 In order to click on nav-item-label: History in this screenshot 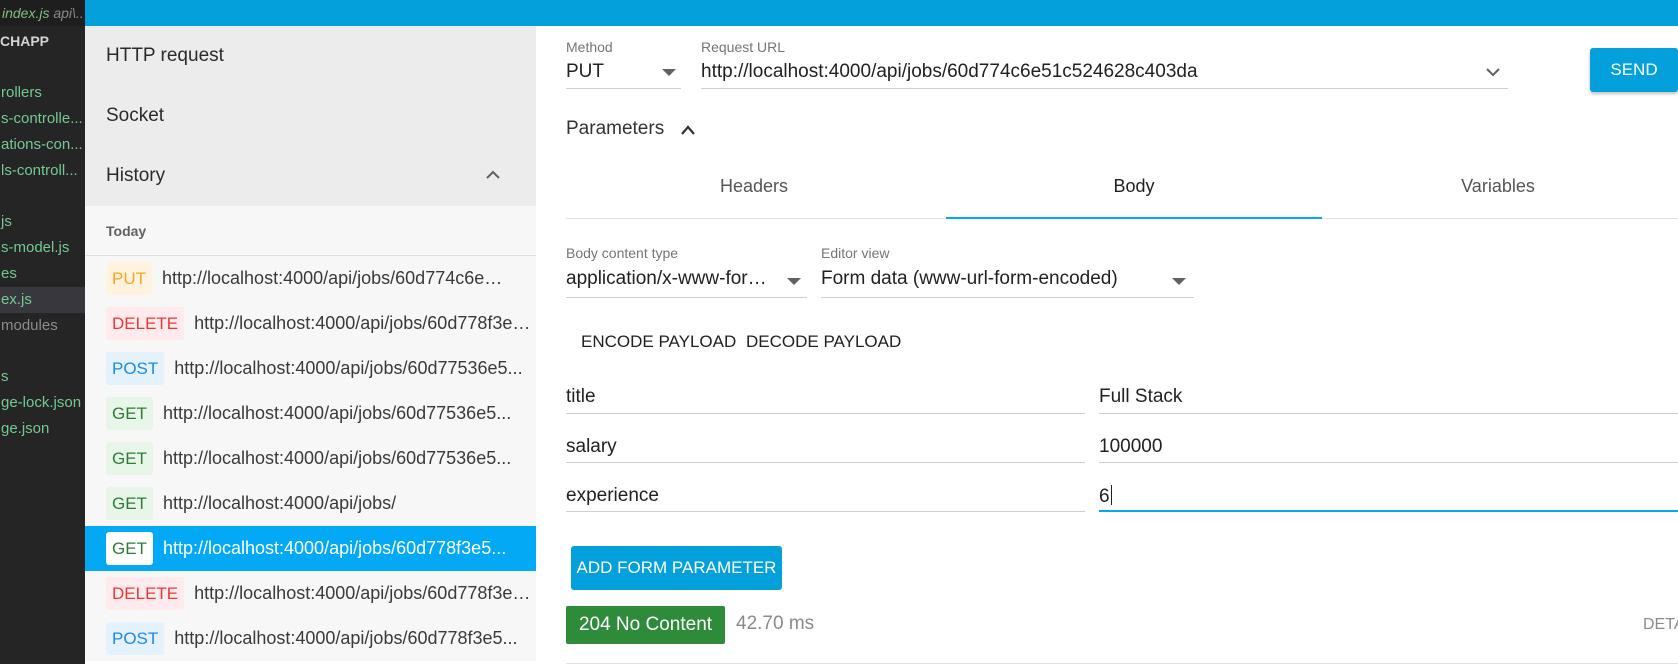, I will do `click(136, 175)`.